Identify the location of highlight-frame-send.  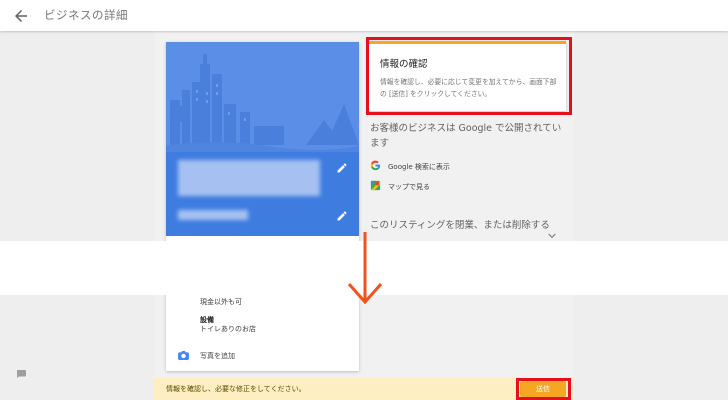
(543, 389).